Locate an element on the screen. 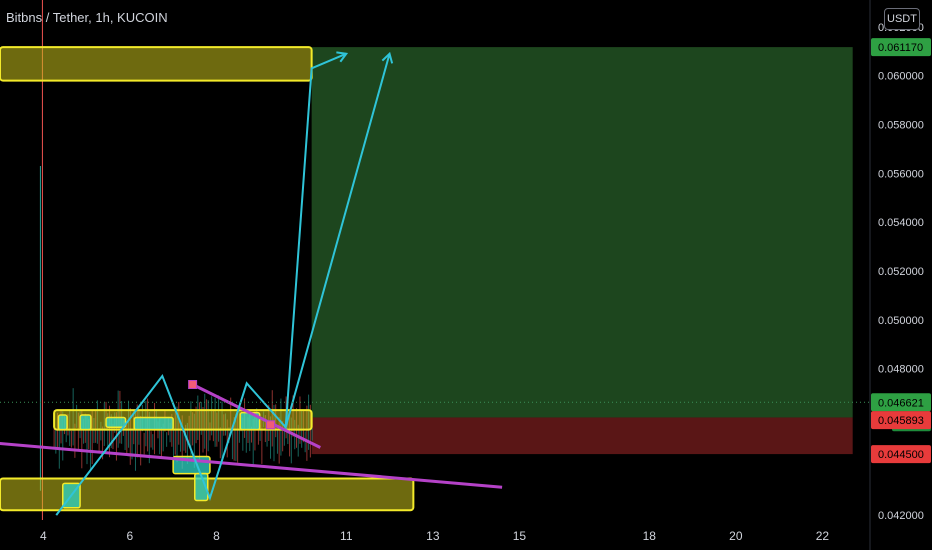 This screenshot has width=932, height=550. target-price-badge-label: 0.061170 is located at coordinates (900, 48).